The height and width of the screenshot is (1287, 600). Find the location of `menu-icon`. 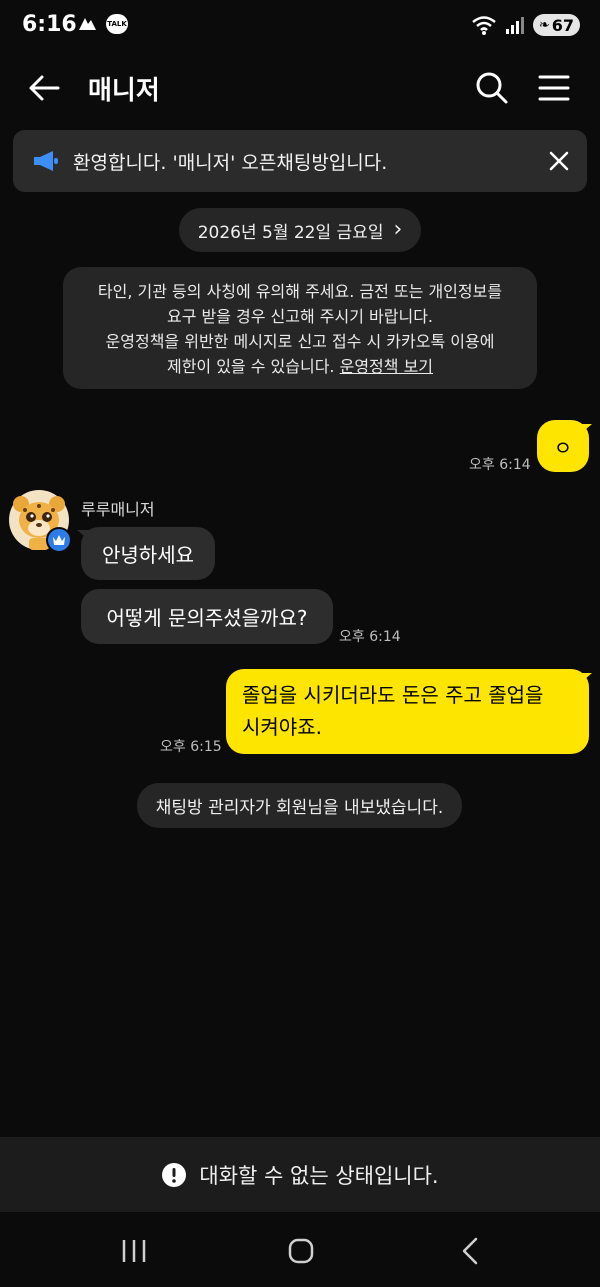

menu-icon is located at coordinates (554, 88).